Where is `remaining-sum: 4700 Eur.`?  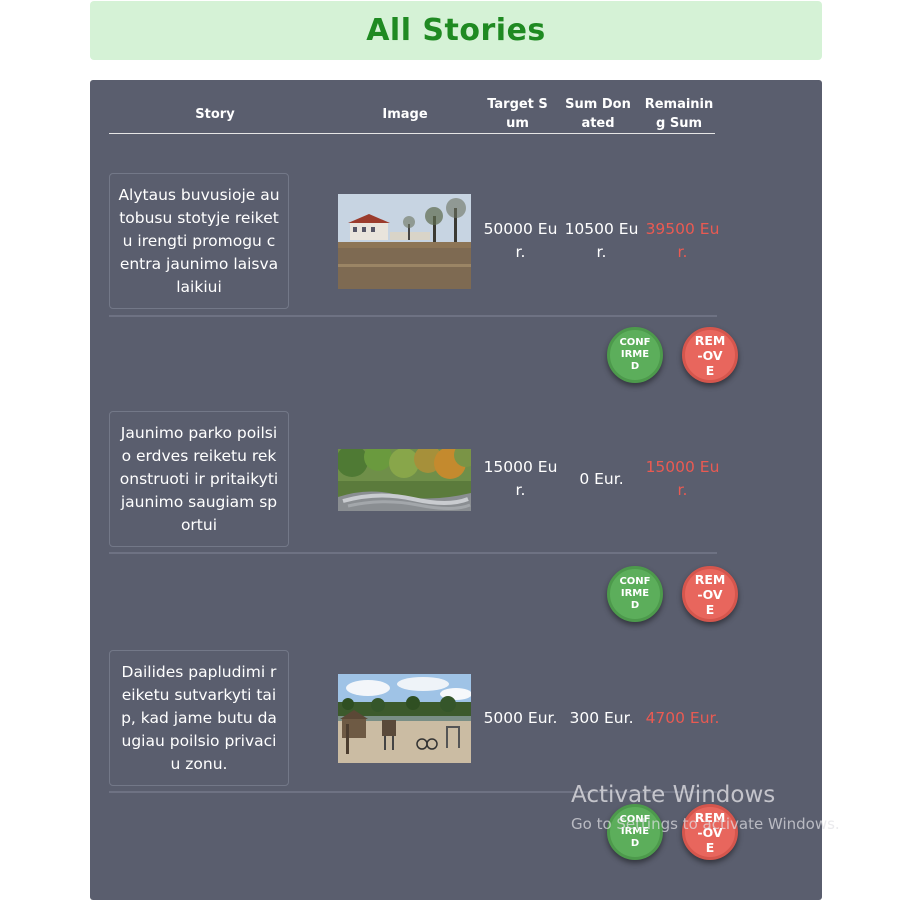
remaining-sum: 4700 Eur. is located at coordinates (682, 718).